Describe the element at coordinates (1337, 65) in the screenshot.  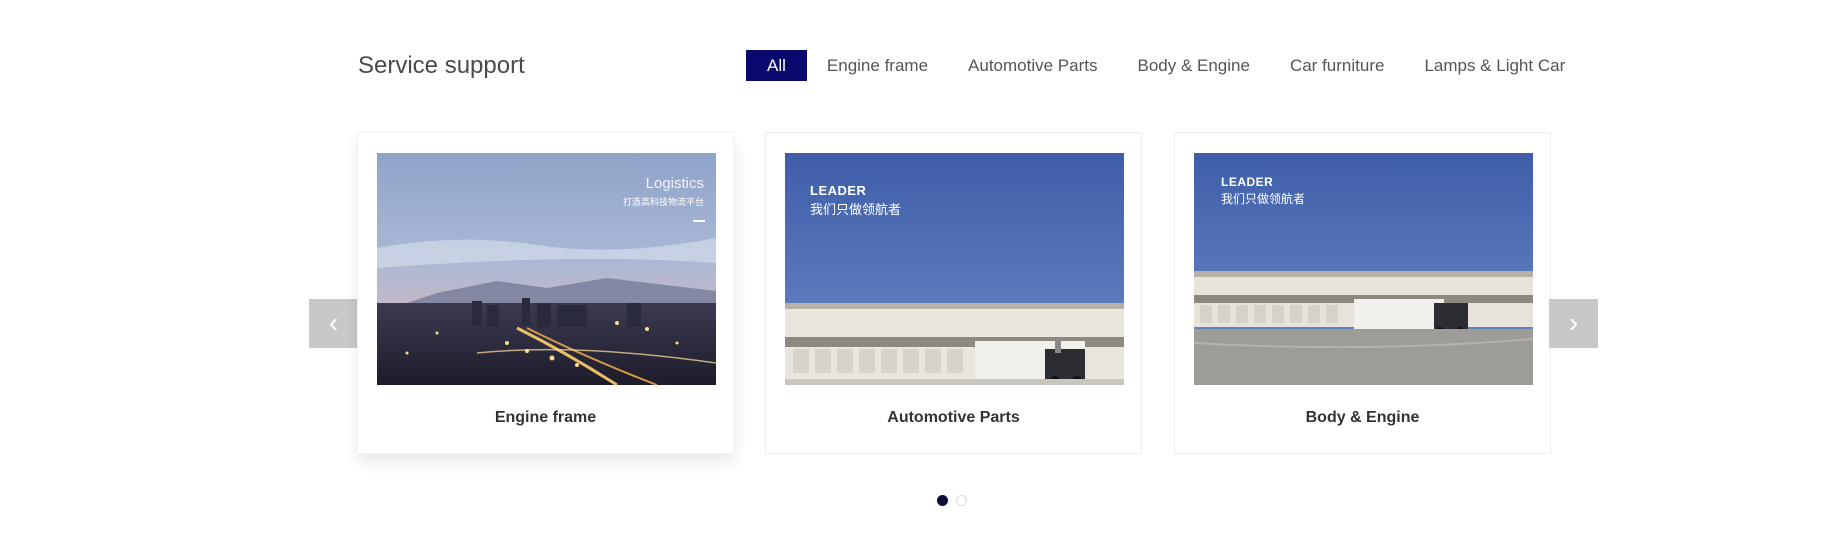
I see `tab-car-furniture: Car furniture` at that location.